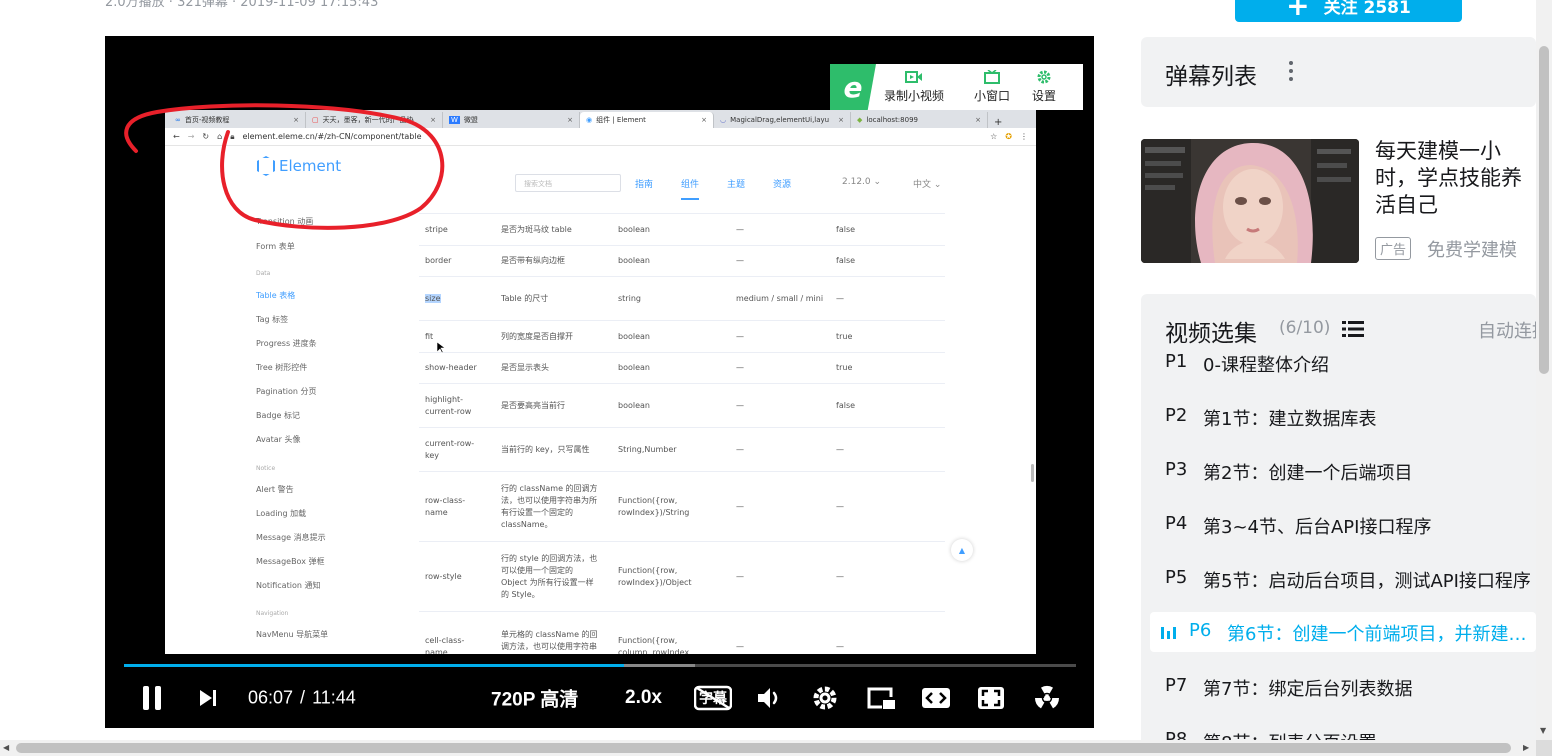 Image resolution: width=1552 pixels, height=756 pixels. Describe the element at coordinates (654, 506) in the screenshot. I see `cell: Function({row, rowIndex})/String` at that location.